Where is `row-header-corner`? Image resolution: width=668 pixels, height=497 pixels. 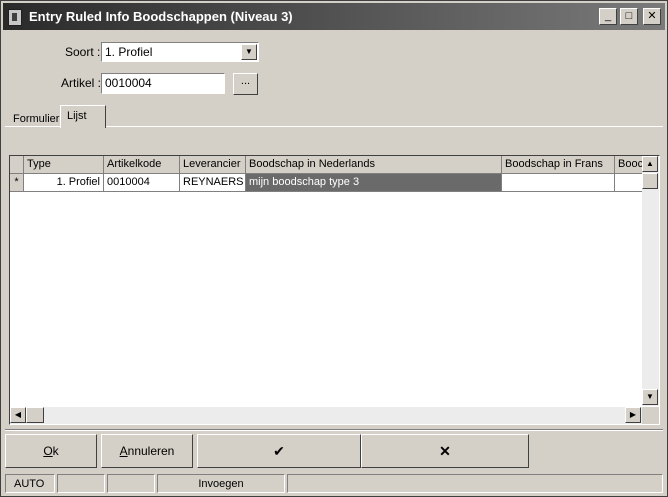
row-header-corner is located at coordinates (17, 165).